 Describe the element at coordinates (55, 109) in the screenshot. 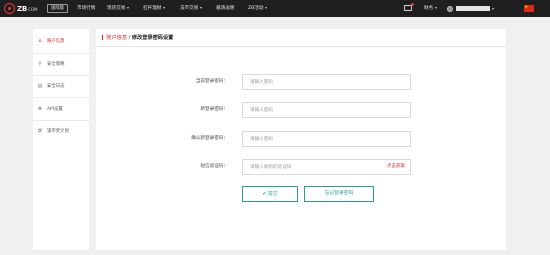

I see `sidebar-item-label: API设置` at that location.